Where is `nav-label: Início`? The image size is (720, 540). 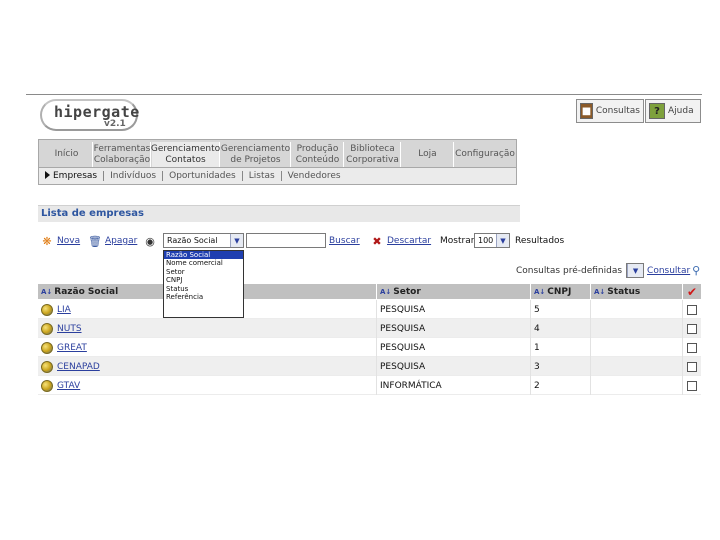
nav-label: Início is located at coordinates (66, 154).